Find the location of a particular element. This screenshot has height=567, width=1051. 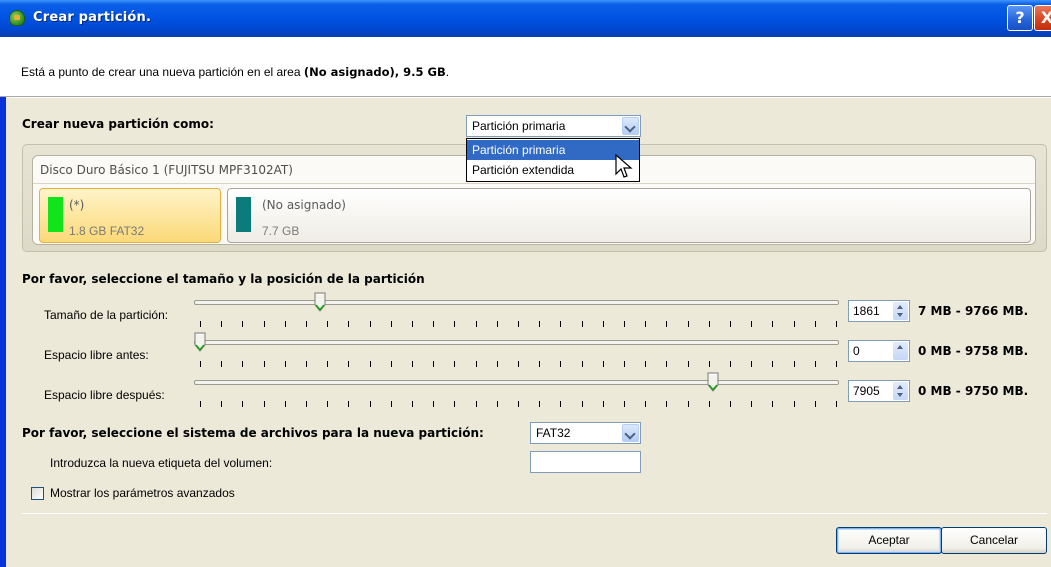

title-bar: Crear partición. ? X is located at coordinates (525, 18).